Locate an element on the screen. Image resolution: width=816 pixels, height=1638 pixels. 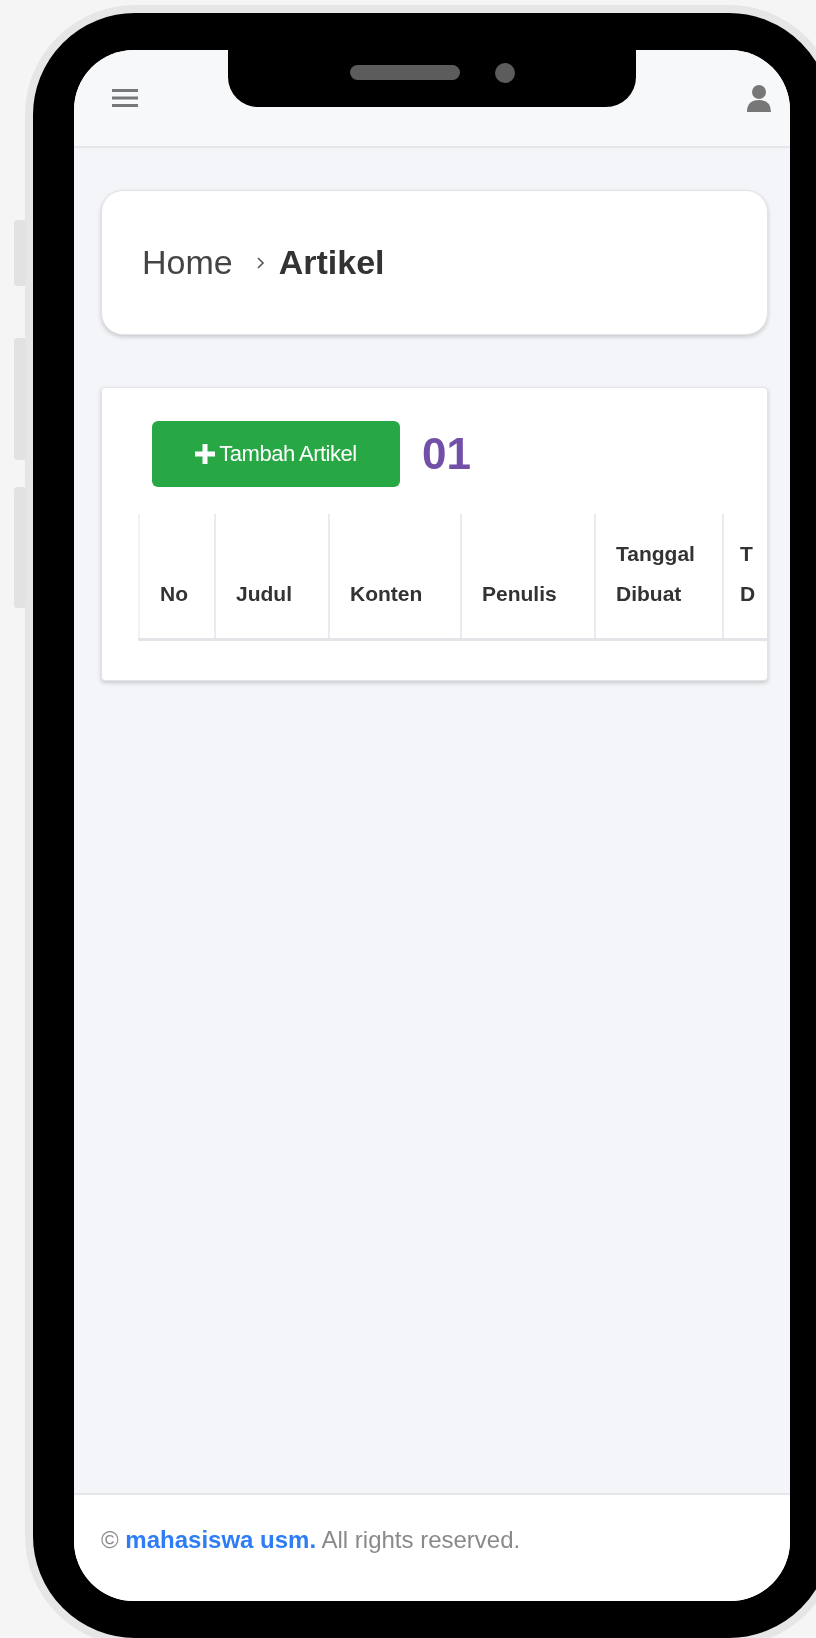
column-header: Penulis is located at coordinates (527, 576).